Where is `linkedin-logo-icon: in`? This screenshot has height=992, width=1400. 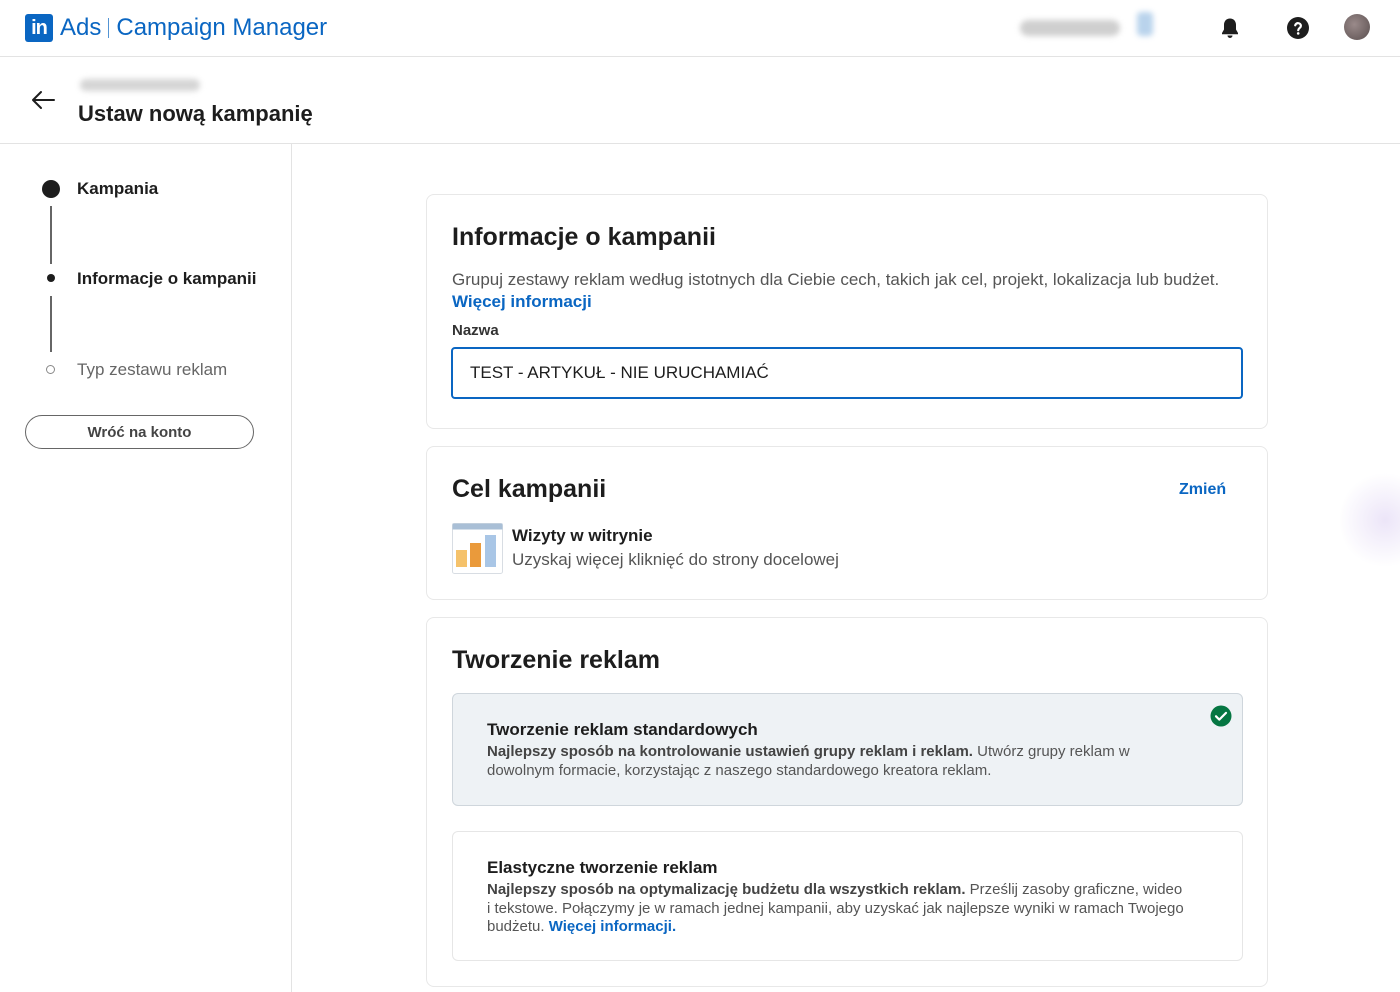 linkedin-logo-icon: in is located at coordinates (39, 28).